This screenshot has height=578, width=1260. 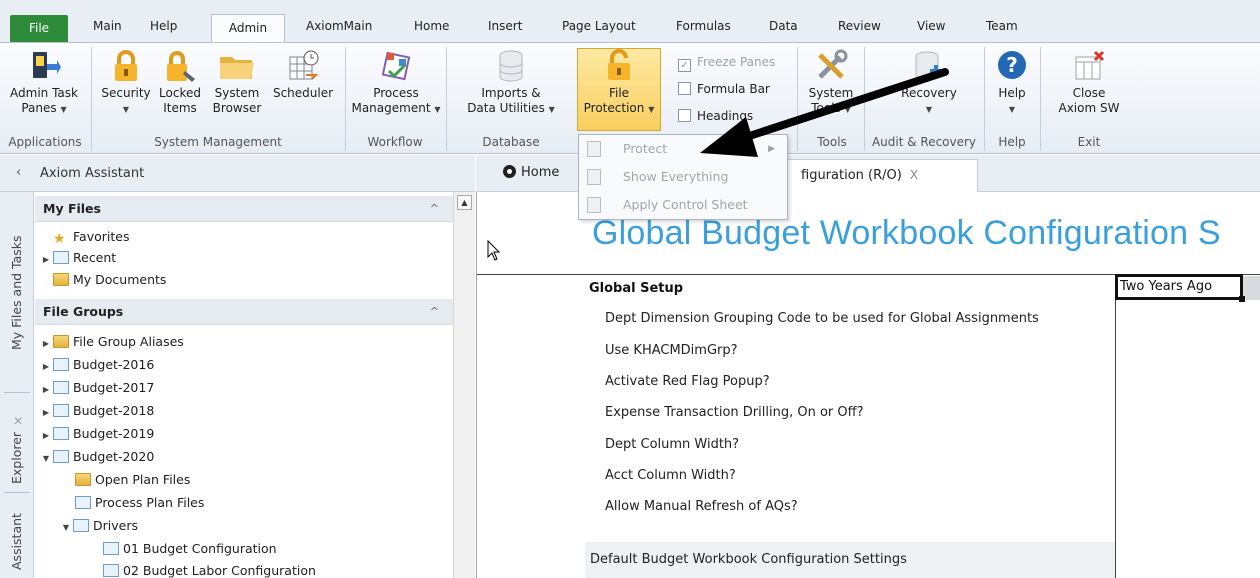 I want to click on security-label: Security, so click(x=126, y=93).